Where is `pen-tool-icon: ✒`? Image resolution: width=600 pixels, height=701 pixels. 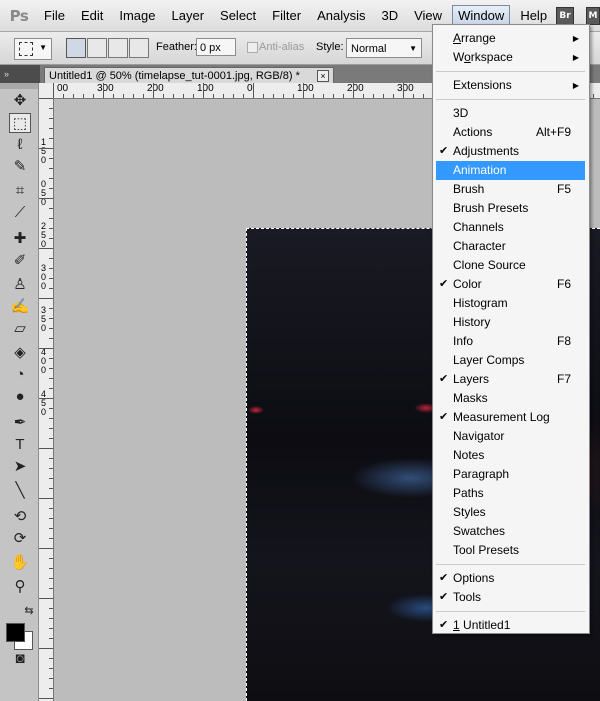 pen-tool-icon: ✒ is located at coordinates (20, 423).